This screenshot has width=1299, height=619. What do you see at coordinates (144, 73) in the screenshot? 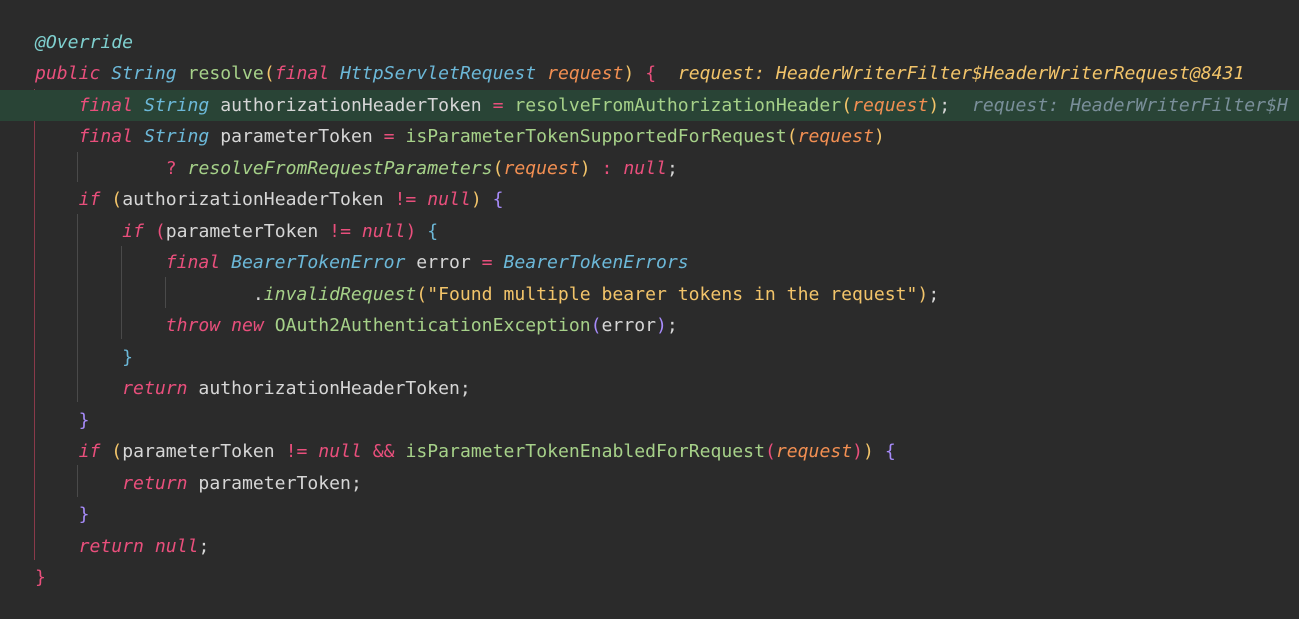
I see `code-token: String` at bounding box center [144, 73].